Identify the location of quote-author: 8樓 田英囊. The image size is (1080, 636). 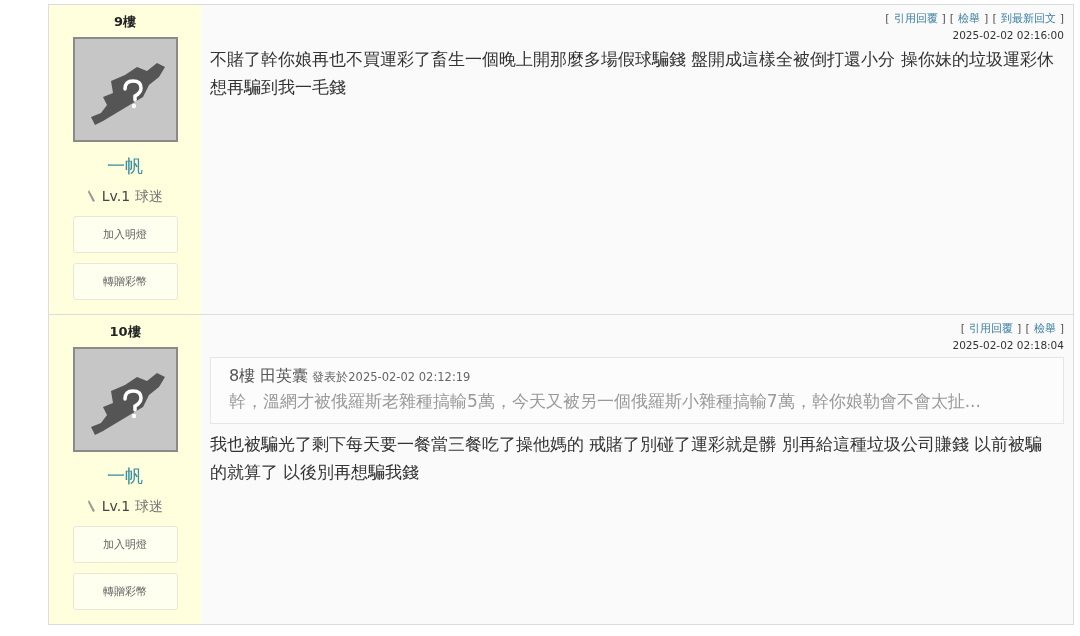
(269, 376).